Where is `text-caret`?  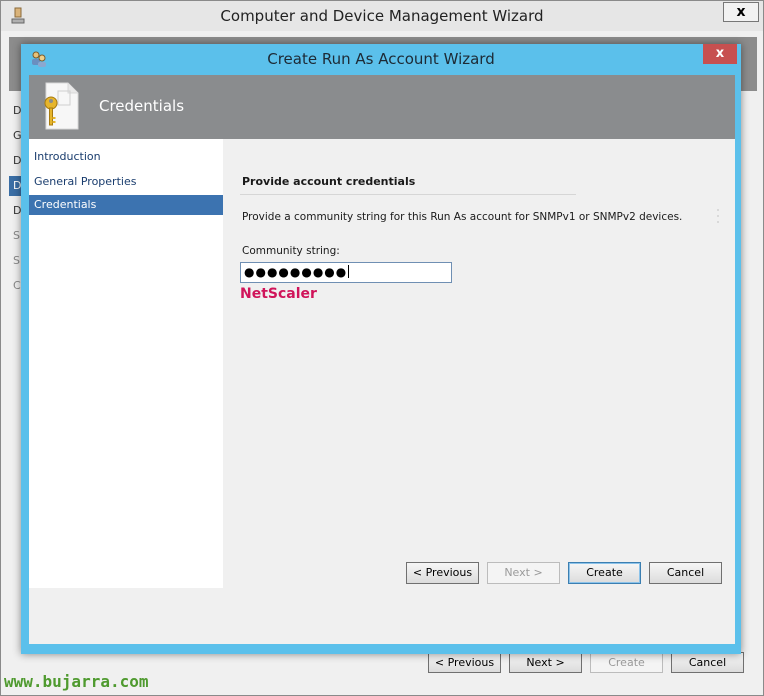 text-caret is located at coordinates (349, 271).